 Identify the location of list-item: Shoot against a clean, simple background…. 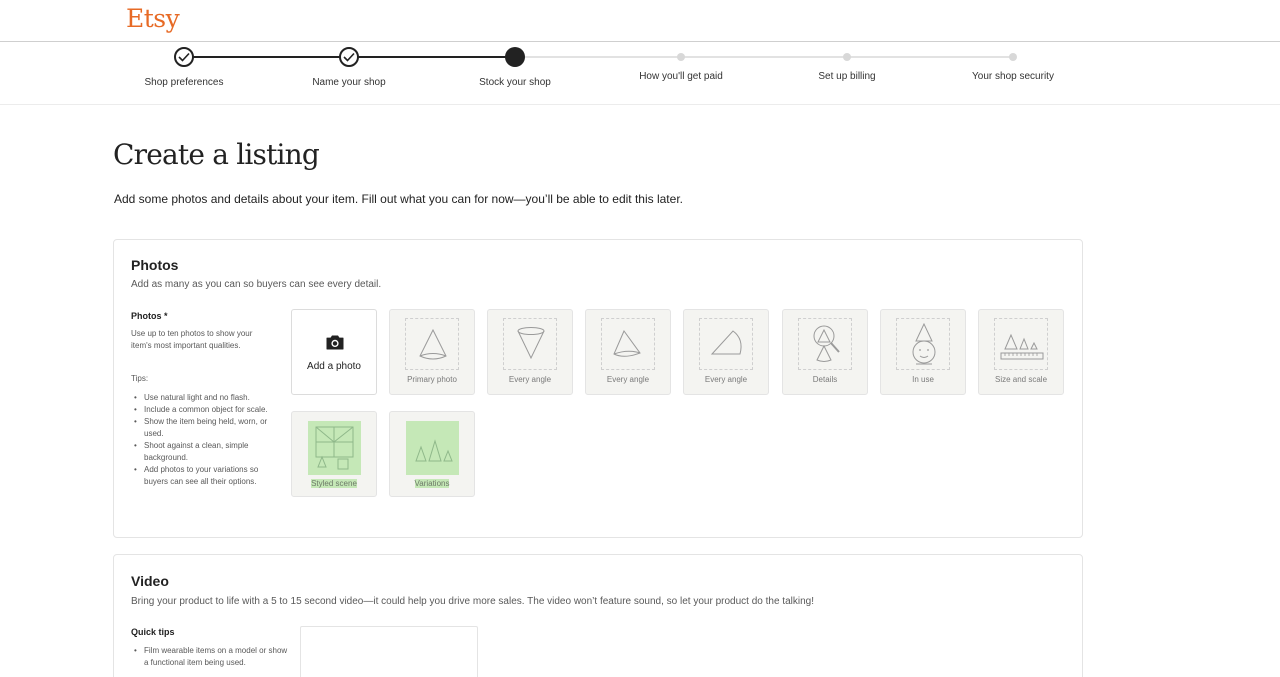
(201, 452).